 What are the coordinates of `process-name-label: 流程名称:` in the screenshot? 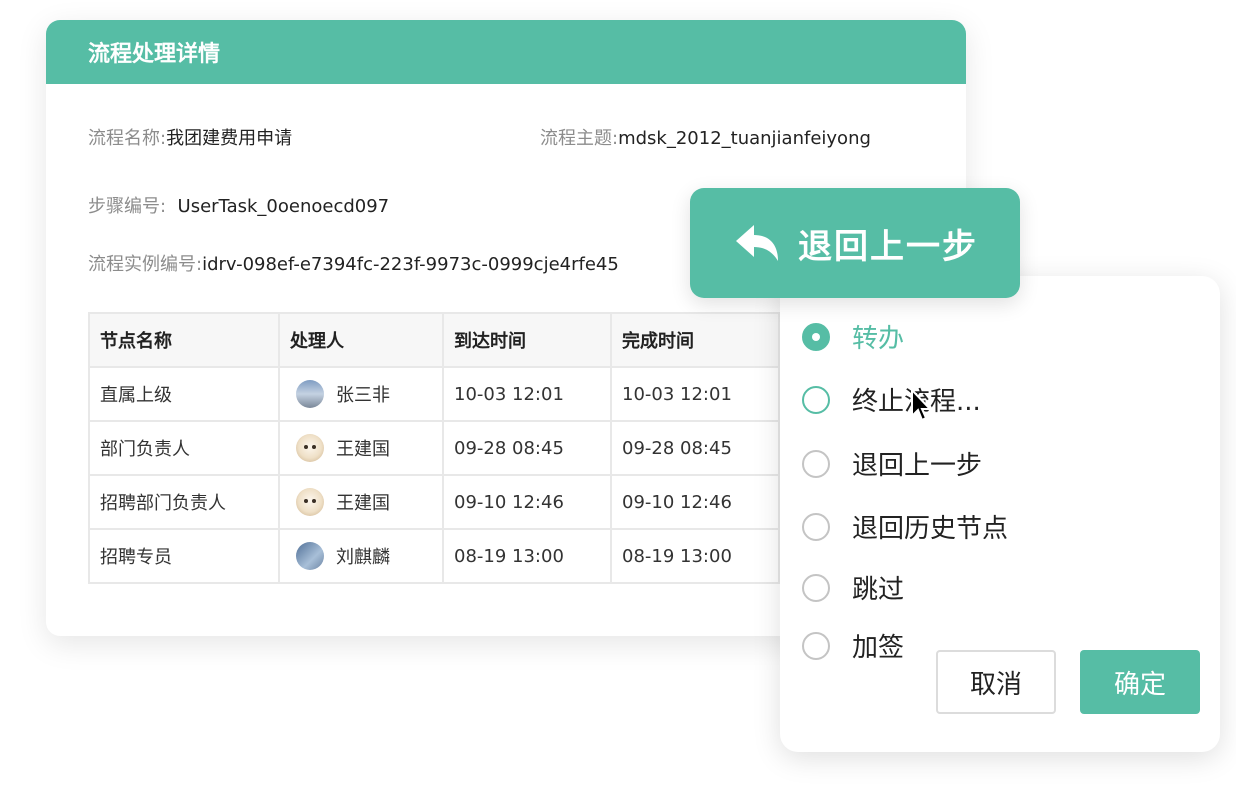 It's located at (127, 138).